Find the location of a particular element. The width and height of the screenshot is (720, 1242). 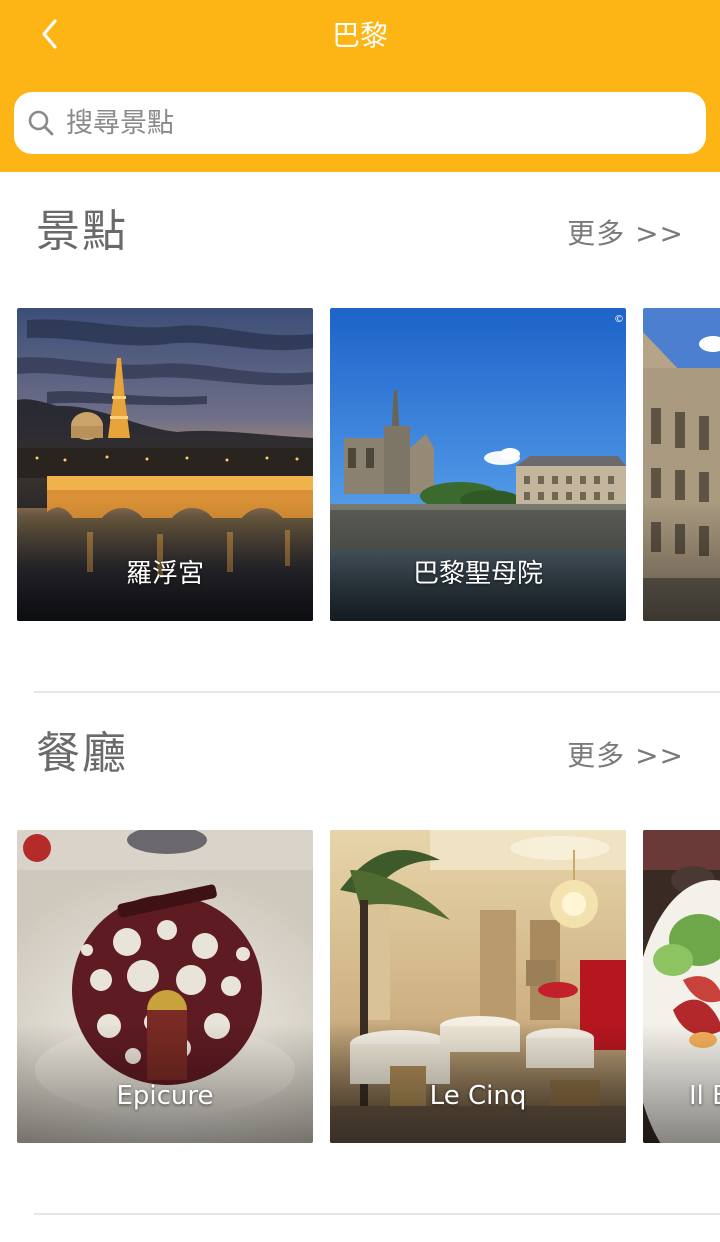

restaurant-card: Il E is located at coordinates (681, 986).